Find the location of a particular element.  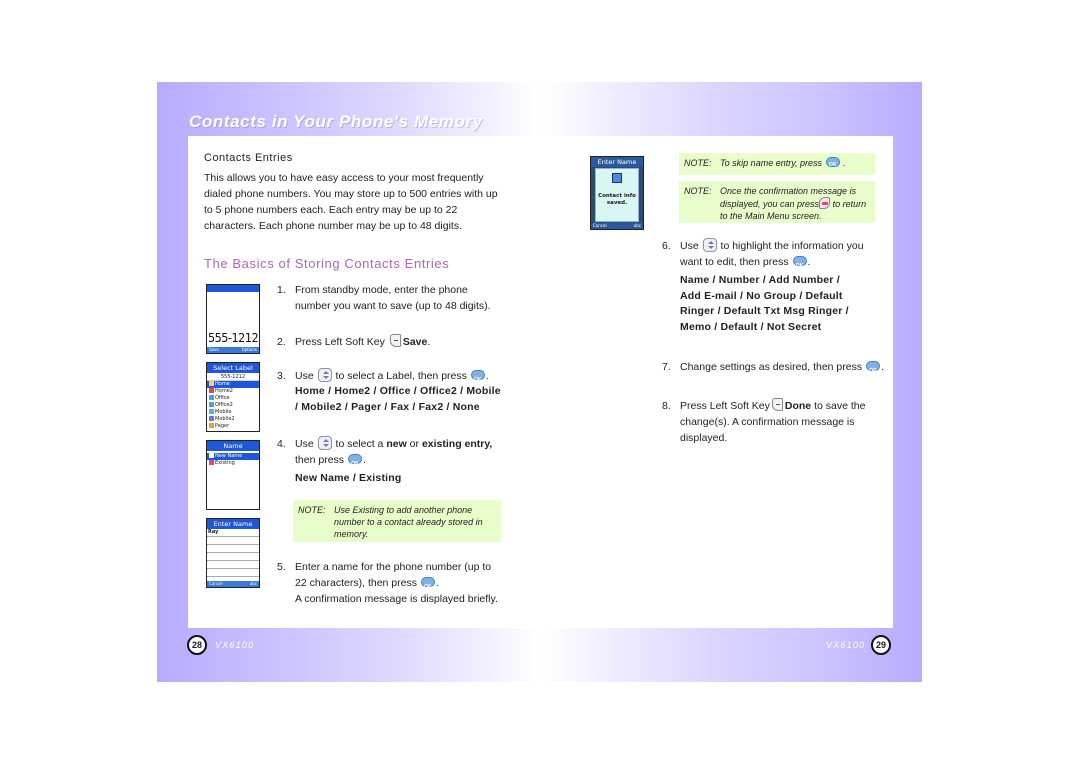

step-line: From standby mode, enter the phone is located at coordinates (381, 290).